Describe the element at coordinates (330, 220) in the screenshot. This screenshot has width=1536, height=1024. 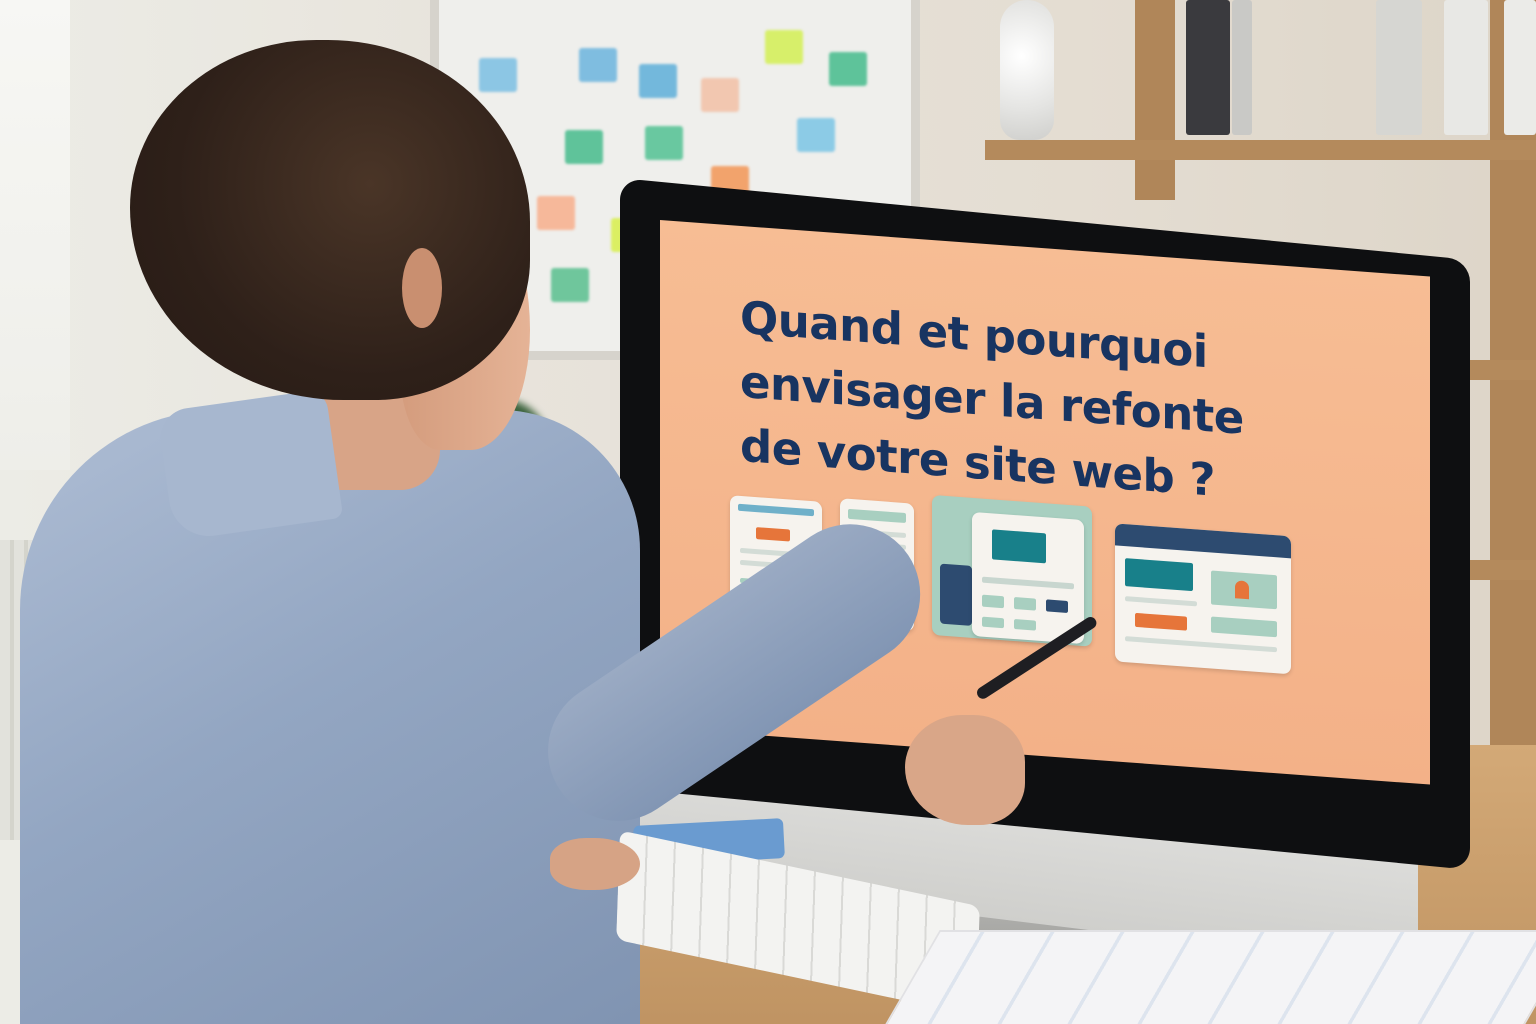
I see `person-hair` at that location.